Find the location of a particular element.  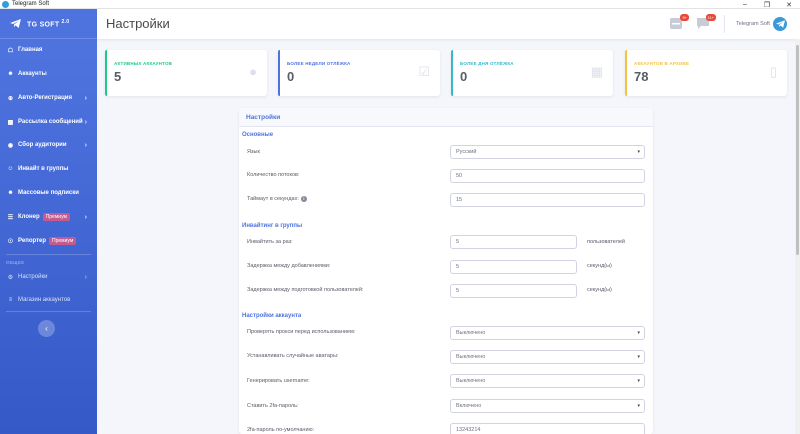

user-plus-icon: ☻ is located at coordinates (10, 193).